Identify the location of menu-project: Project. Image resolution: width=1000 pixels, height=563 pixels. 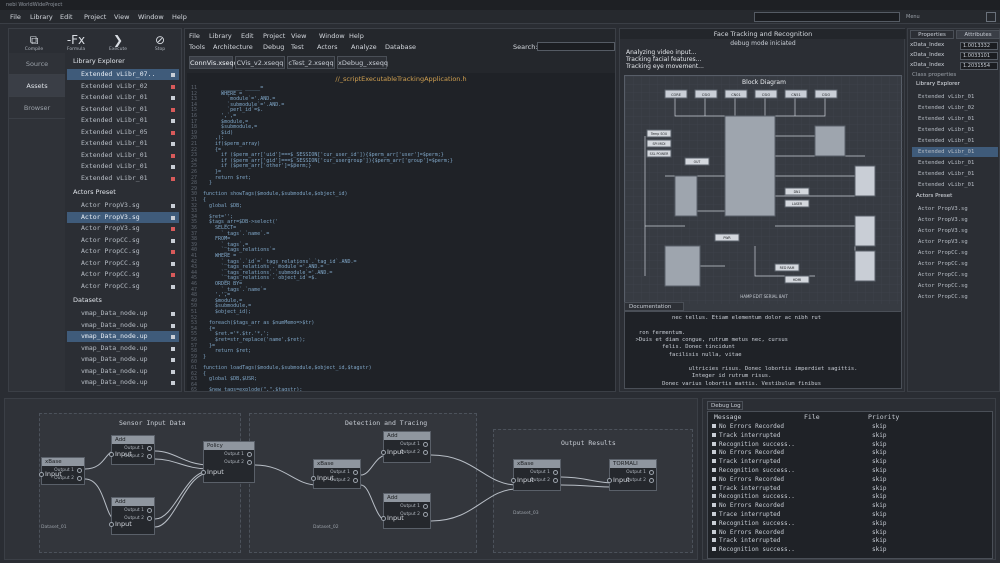
(95, 17).